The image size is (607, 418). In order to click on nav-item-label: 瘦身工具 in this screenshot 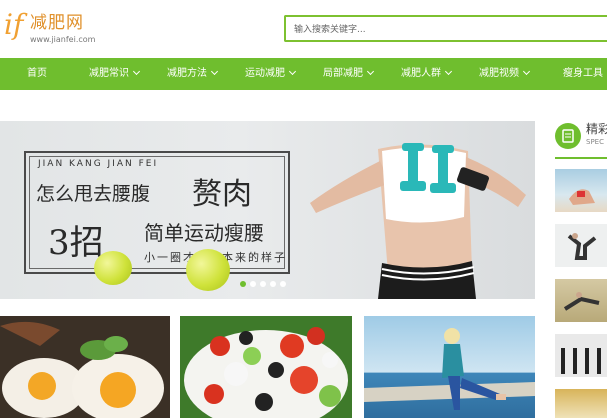, I will do `click(583, 73)`.